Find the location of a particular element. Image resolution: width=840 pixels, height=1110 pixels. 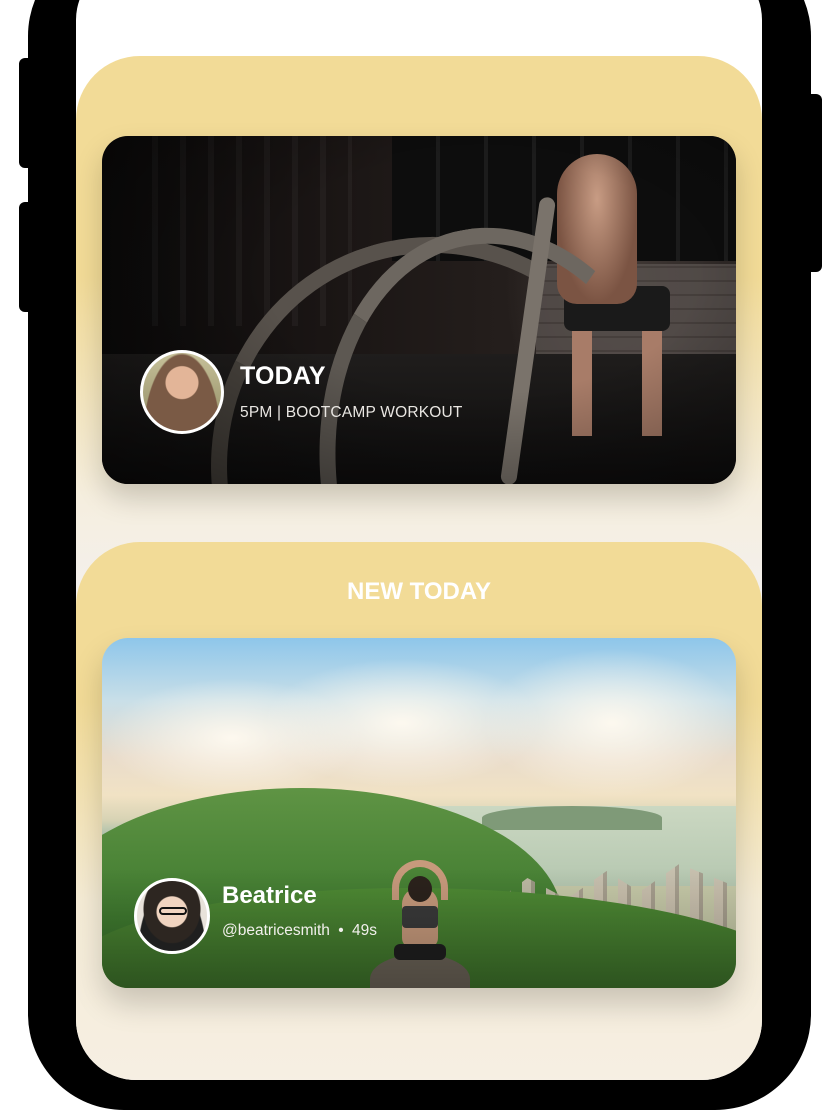

trainer-avatar is located at coordinates (182, 392).